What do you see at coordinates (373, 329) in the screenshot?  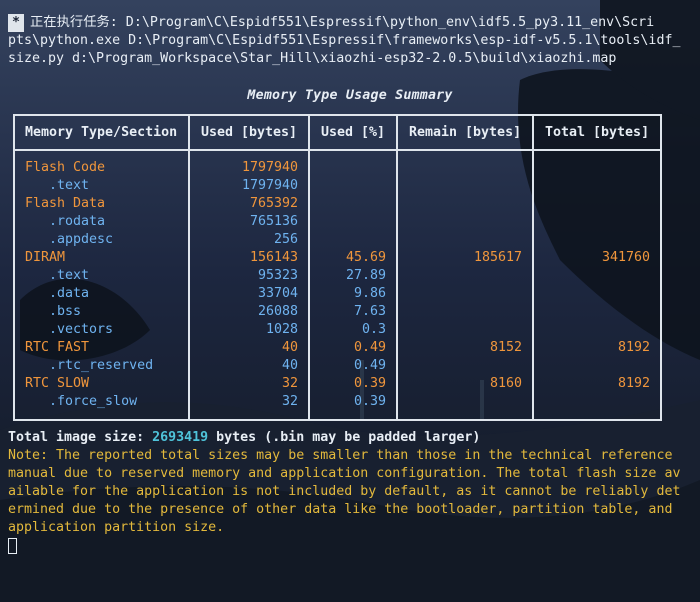 I see `cell-used-percent: 0.3` at bounding box center [373, 329].